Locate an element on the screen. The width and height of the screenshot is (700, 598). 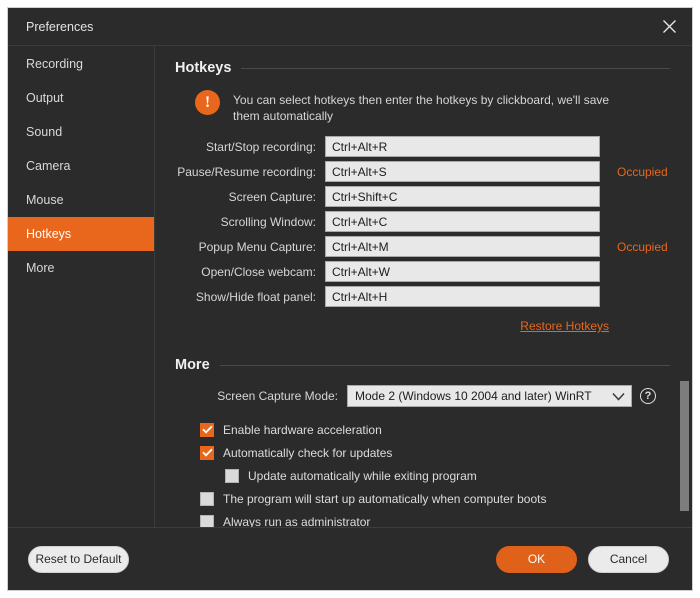
section-title-hotkeys: Hotkeys is located at coordinates (203, 68).